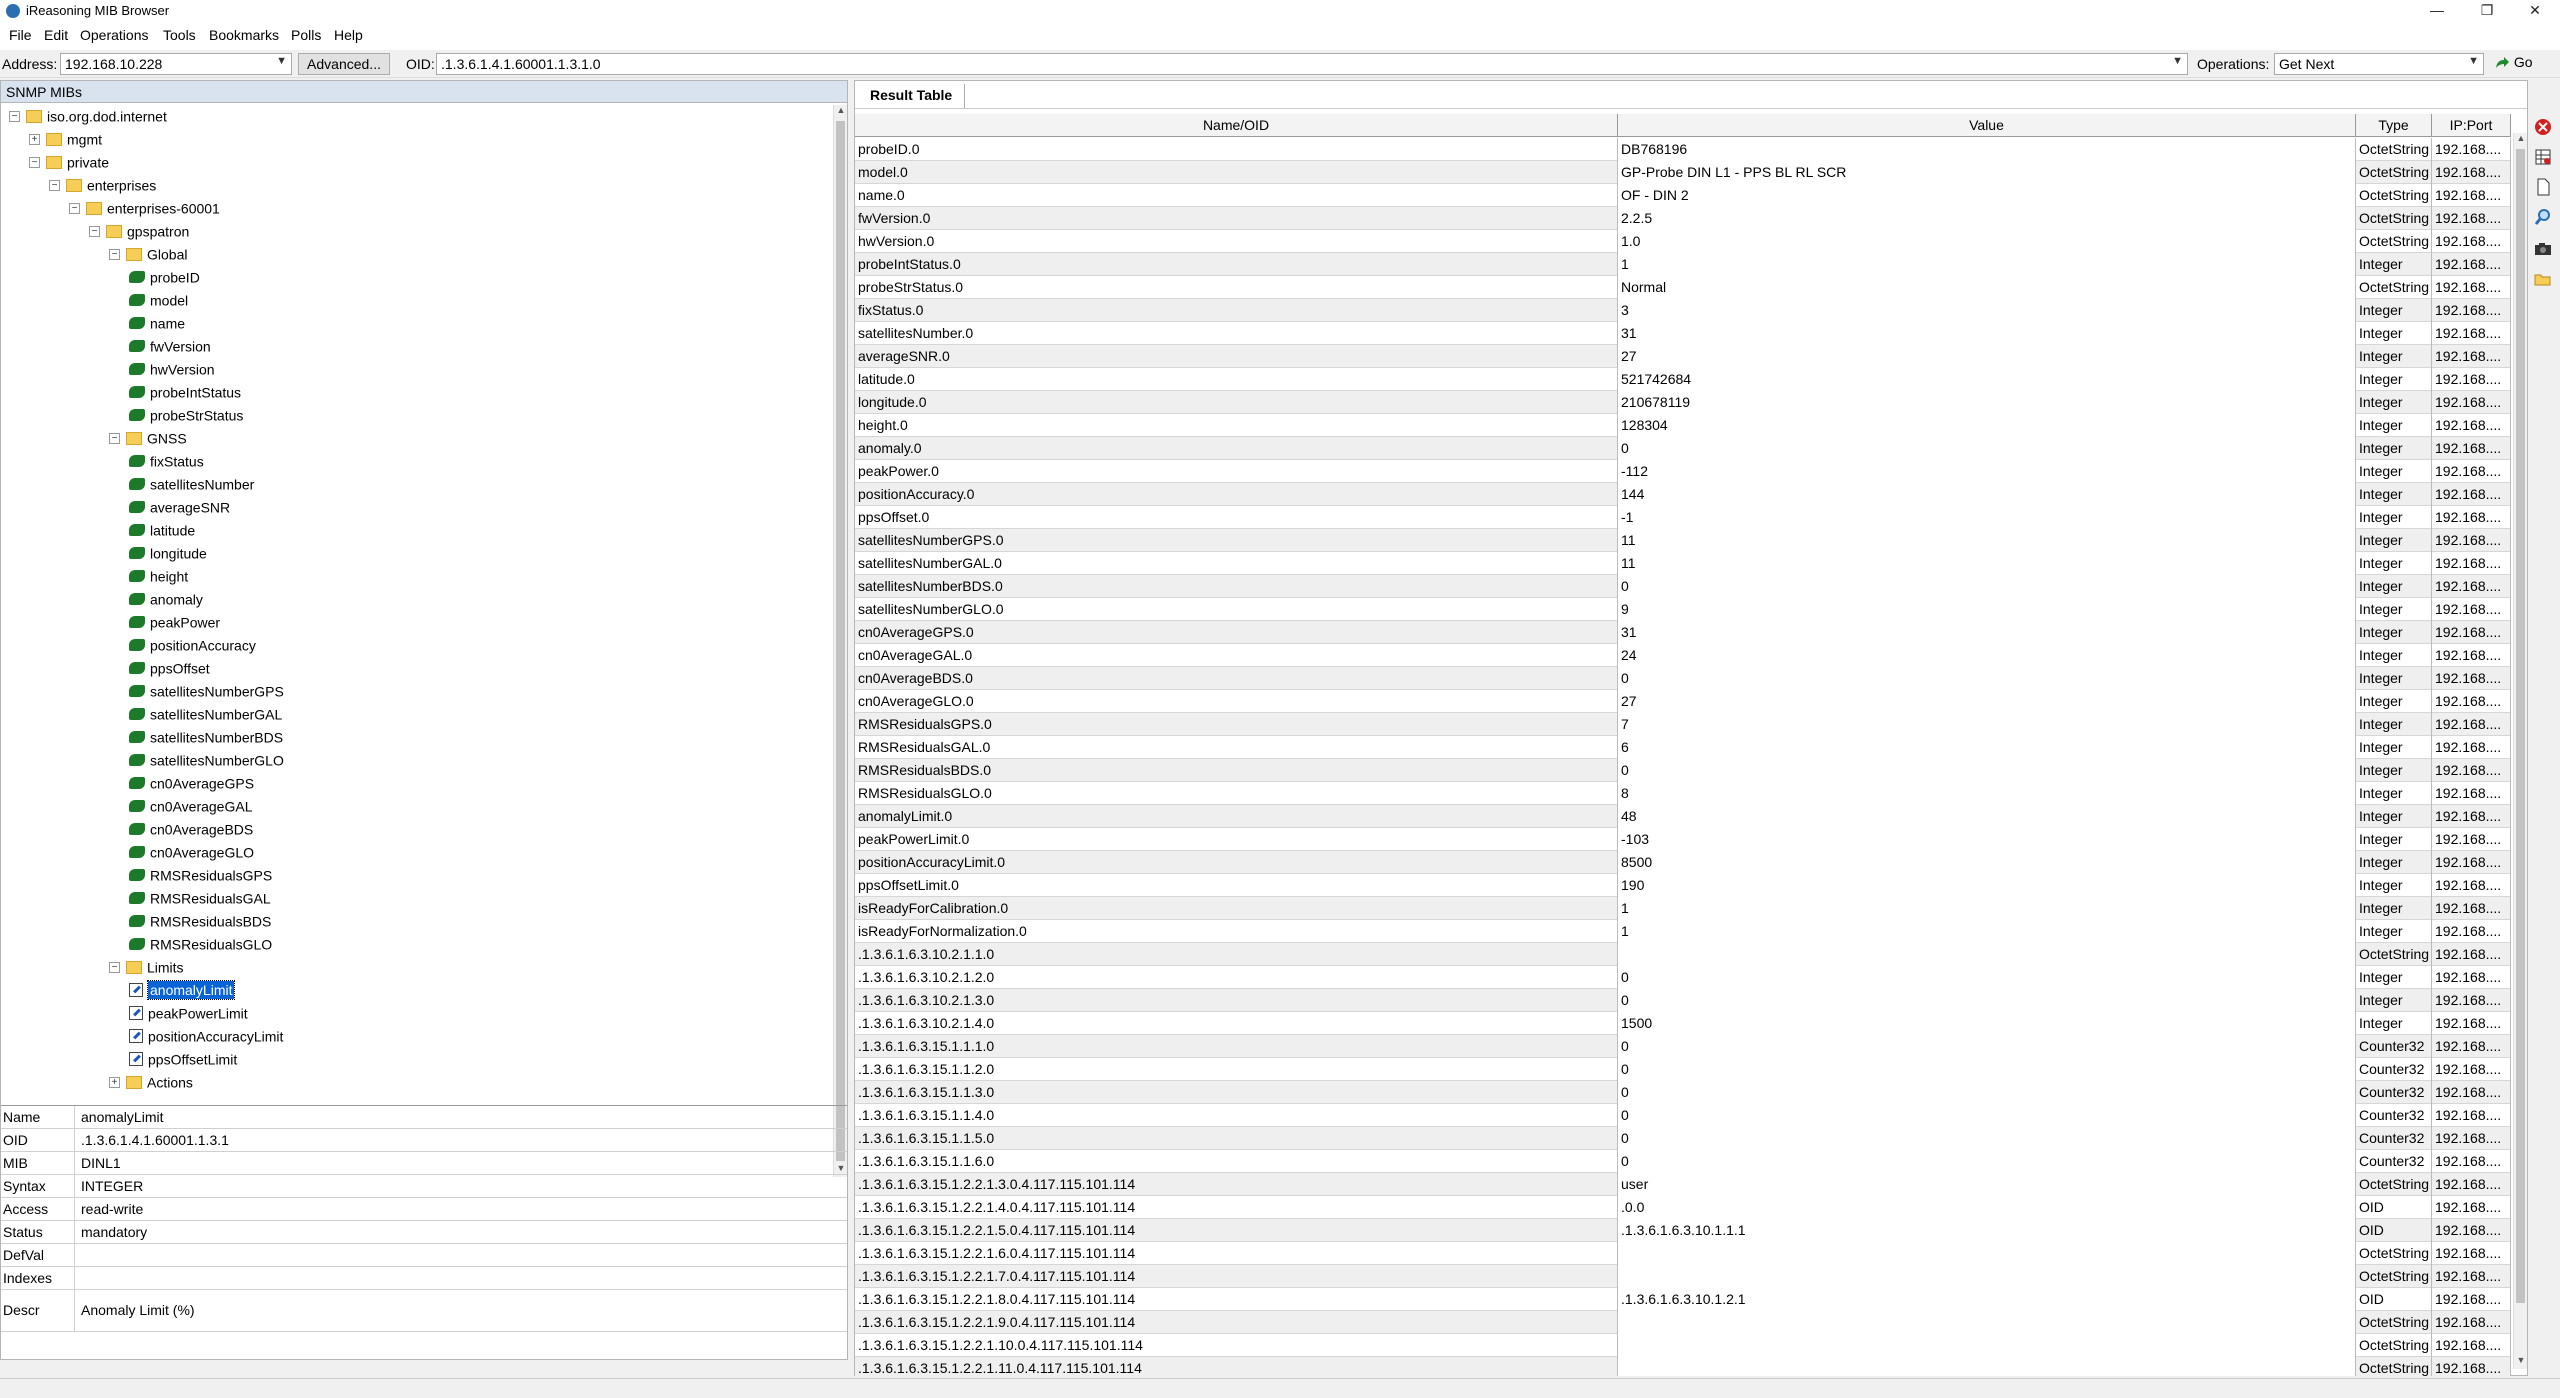  Describe the element at coordinates (200, 877) in the screenshot. I see `tree-node-rmsresidualsgps: RMSResidualsGPS` at that location.